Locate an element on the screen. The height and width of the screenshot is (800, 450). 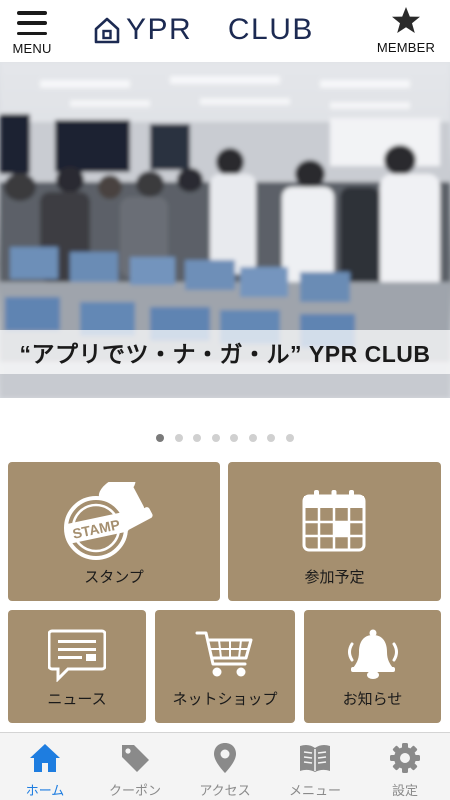
news-tile-label: ニュース is located at coordinates (77, 699).